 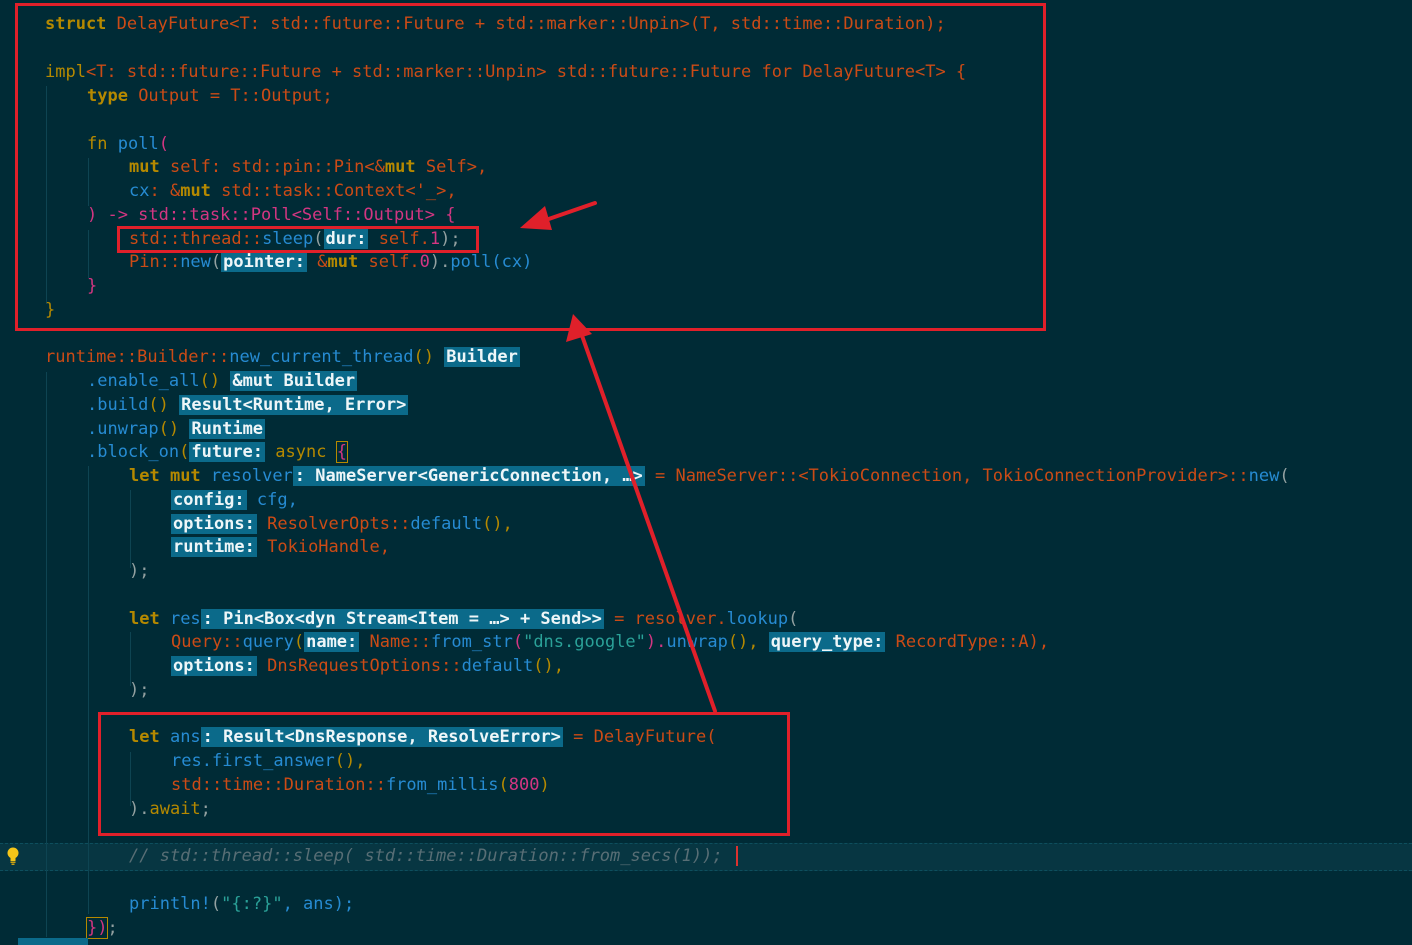 What do you see at coordinates (222, 381) in the screenshot?
I see `code-line: .enable_all() &mut Builder` at bounding box center [222, 381].